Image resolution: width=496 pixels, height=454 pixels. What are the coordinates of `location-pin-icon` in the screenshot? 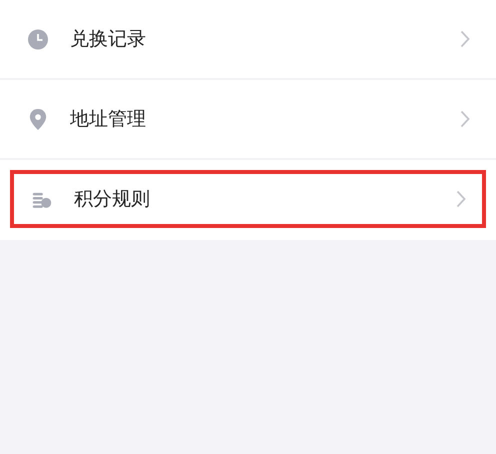 It's located at (38, 119).